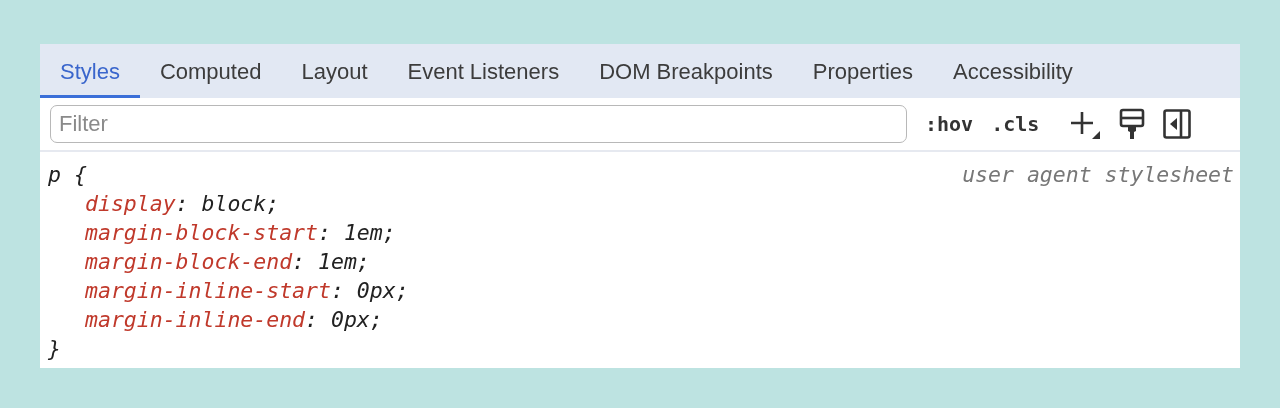 Image resolution: width=1280 pixels, height=408 pixels. What do you see at coordinates (1085, 124) in the screenshot?
I see `add-rule-icon` at bounding box center [1085, 124].